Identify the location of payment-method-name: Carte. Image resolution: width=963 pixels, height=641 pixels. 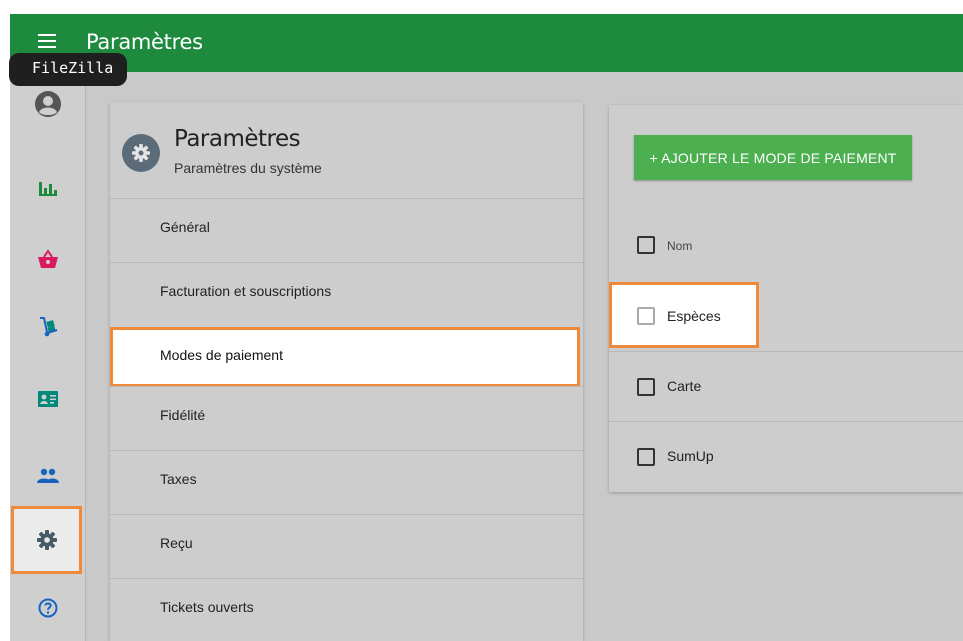
(684, 386).